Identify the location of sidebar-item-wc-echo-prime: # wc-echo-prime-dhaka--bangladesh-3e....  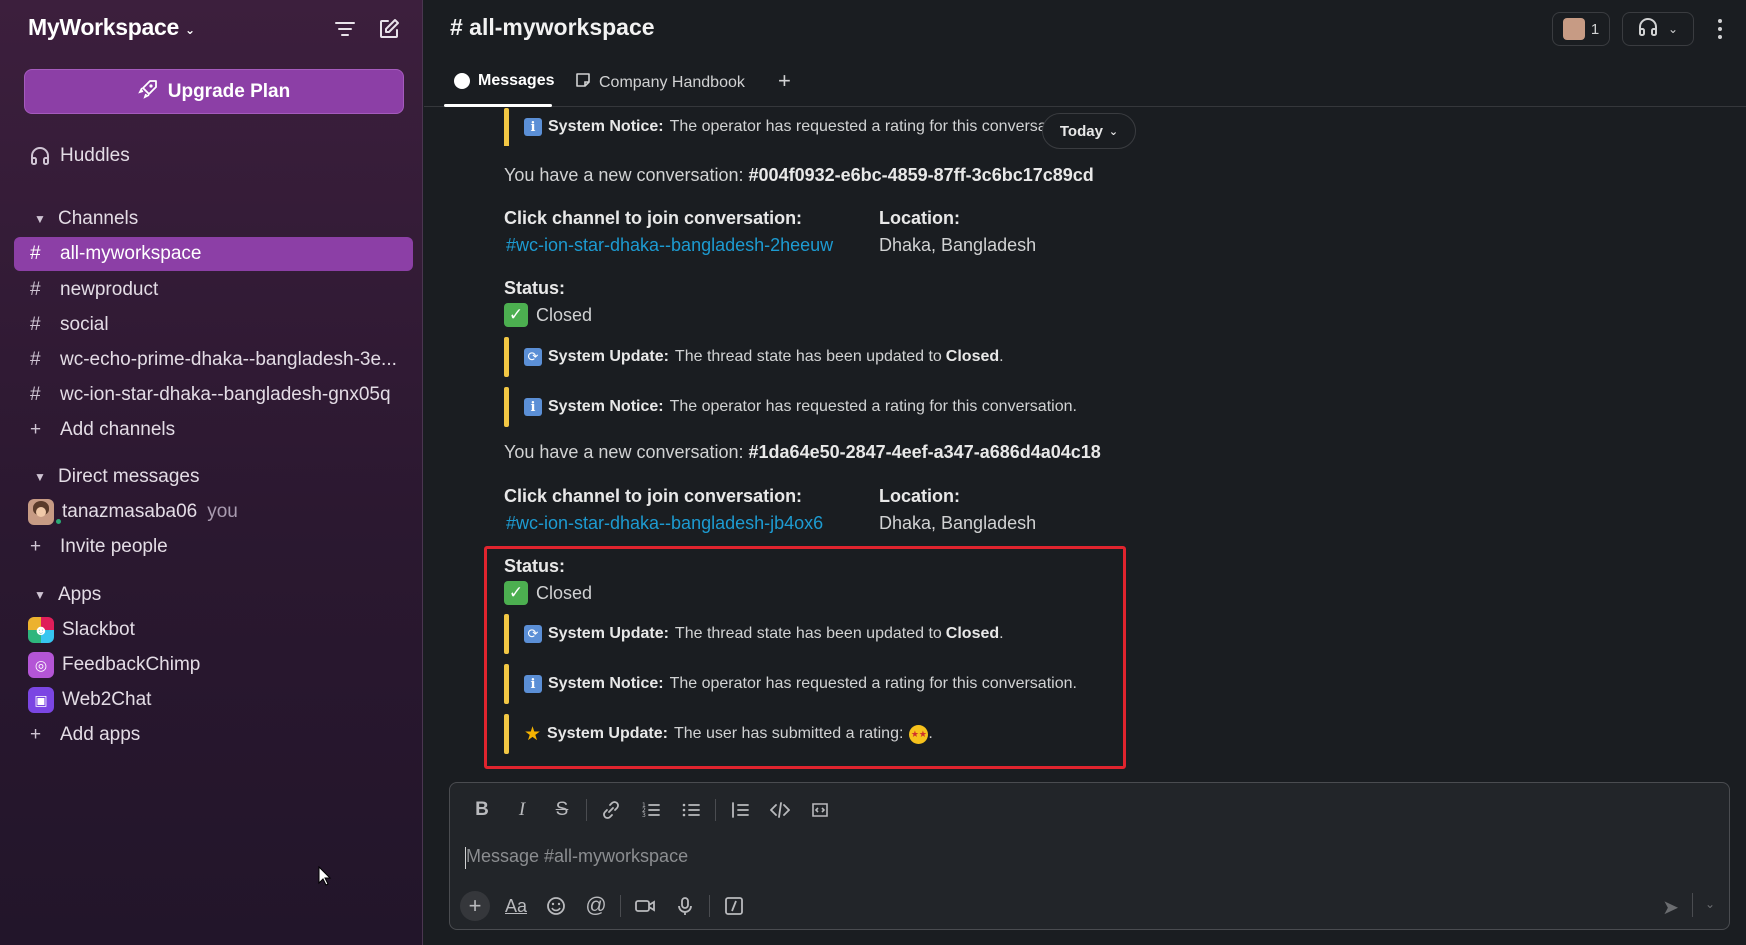
(213, 360).